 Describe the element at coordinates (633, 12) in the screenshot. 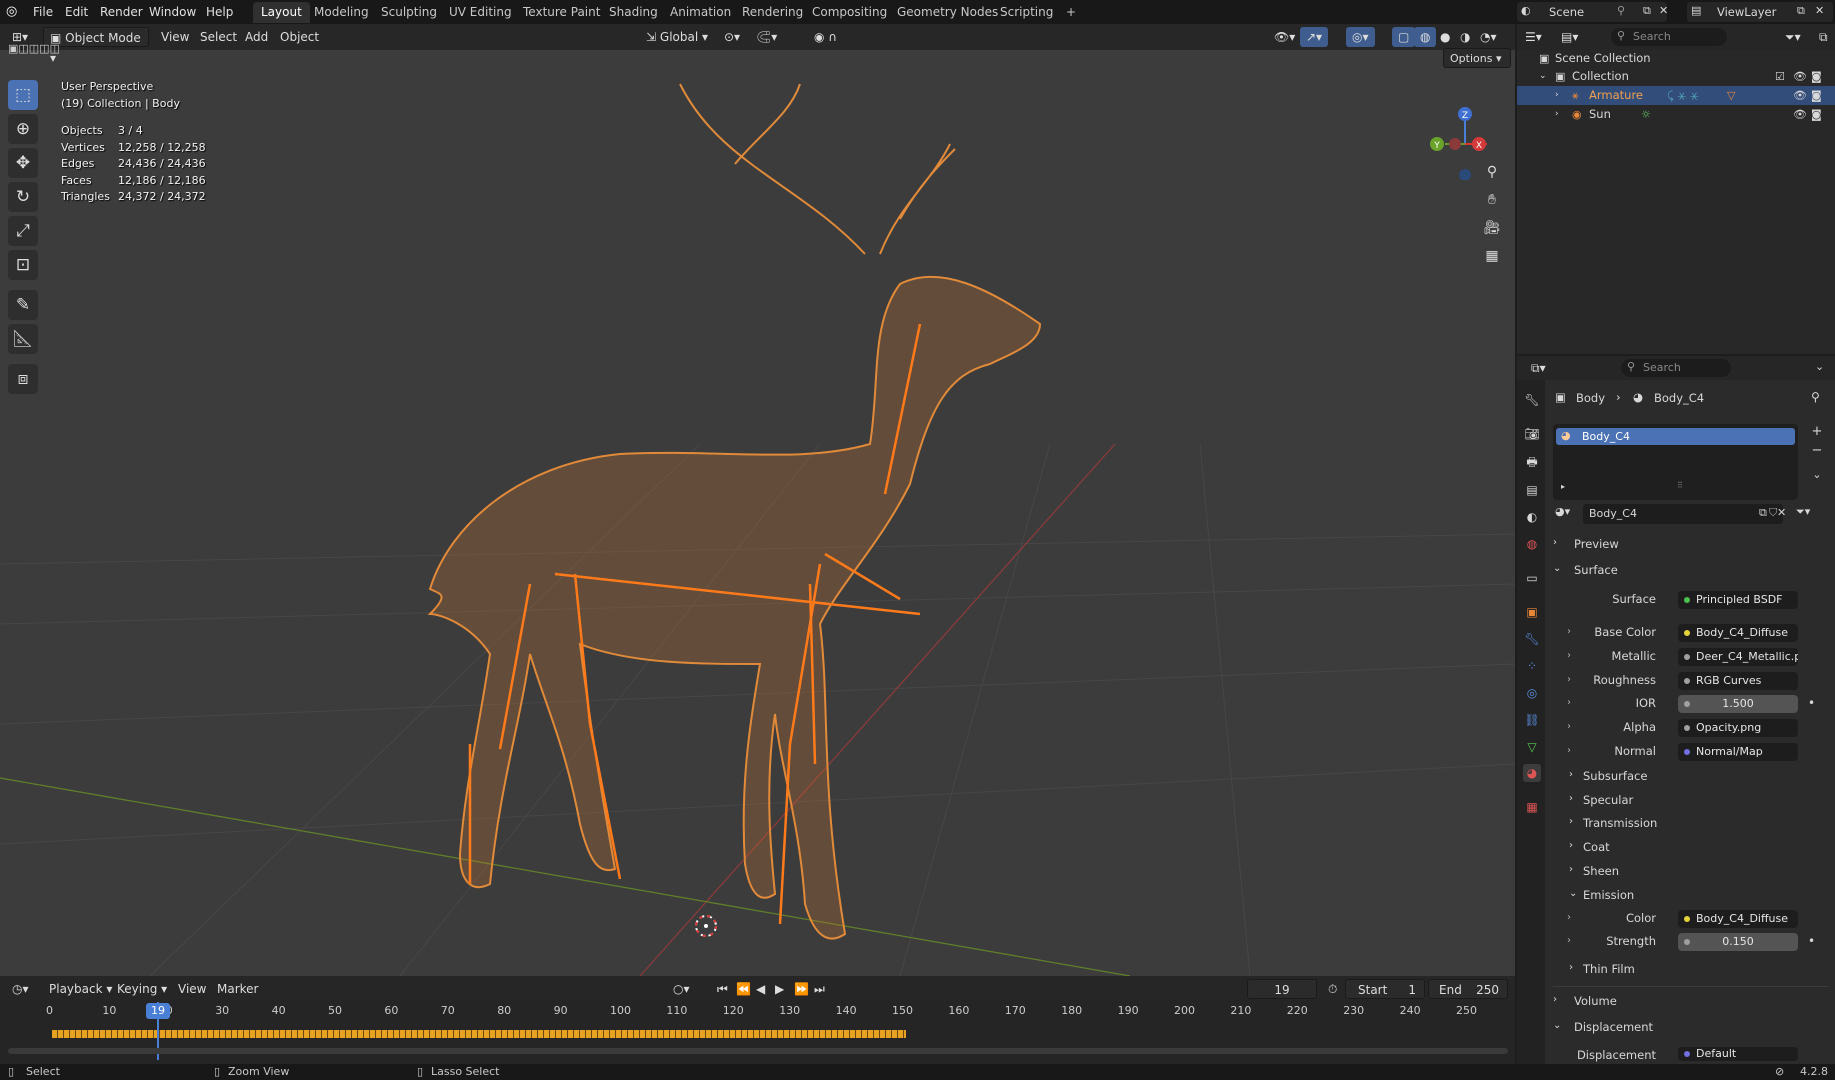

I see `tab-shading: Shading` at that location.